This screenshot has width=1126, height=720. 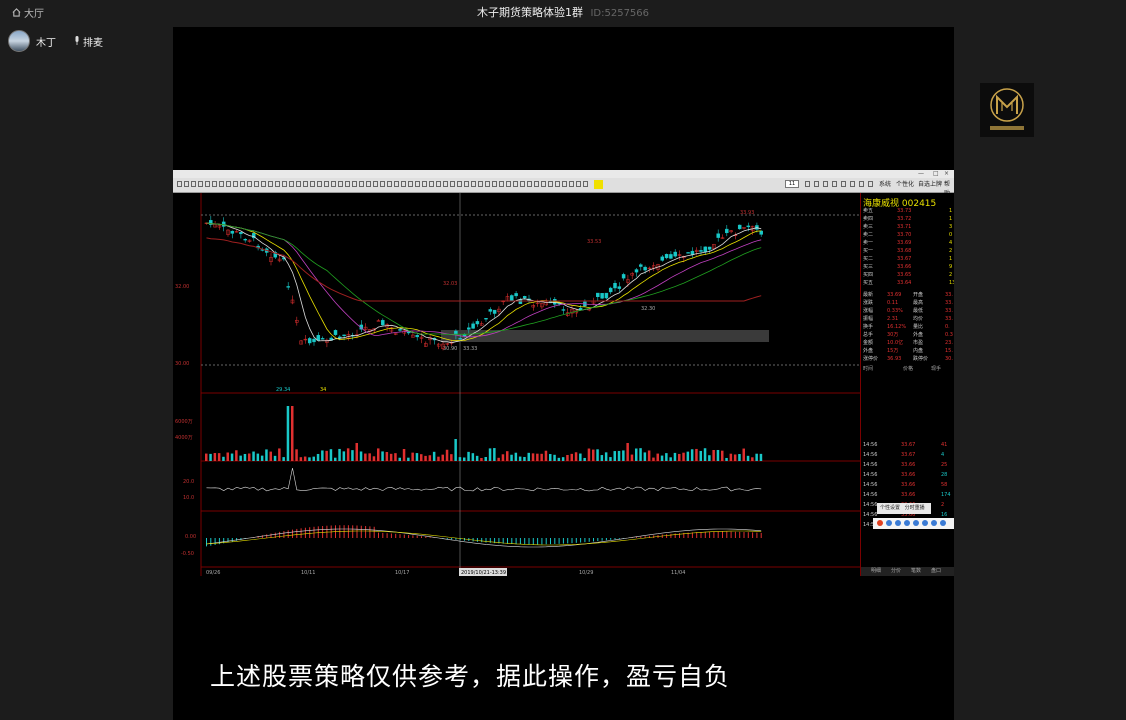 What do you see at coordinates (930, 184) in the screenshot?
I see `menu-watchlist: 自选上牌` at bounding box center [930, 184].